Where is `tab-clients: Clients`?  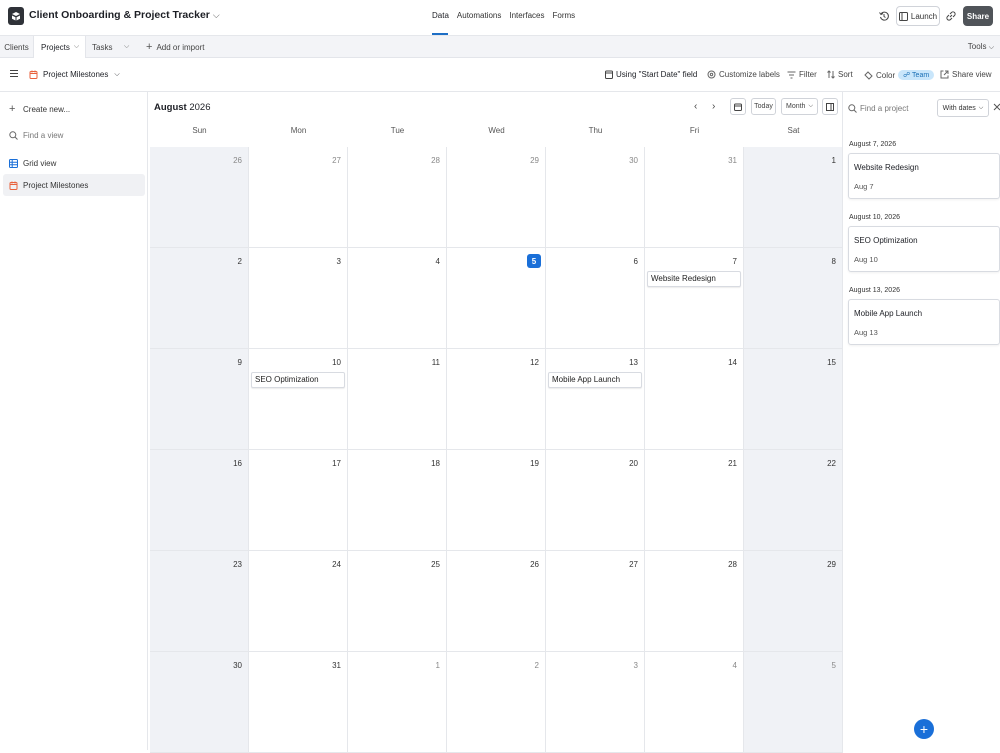 tab-clients: Clients is located at coordinates (16, 47).